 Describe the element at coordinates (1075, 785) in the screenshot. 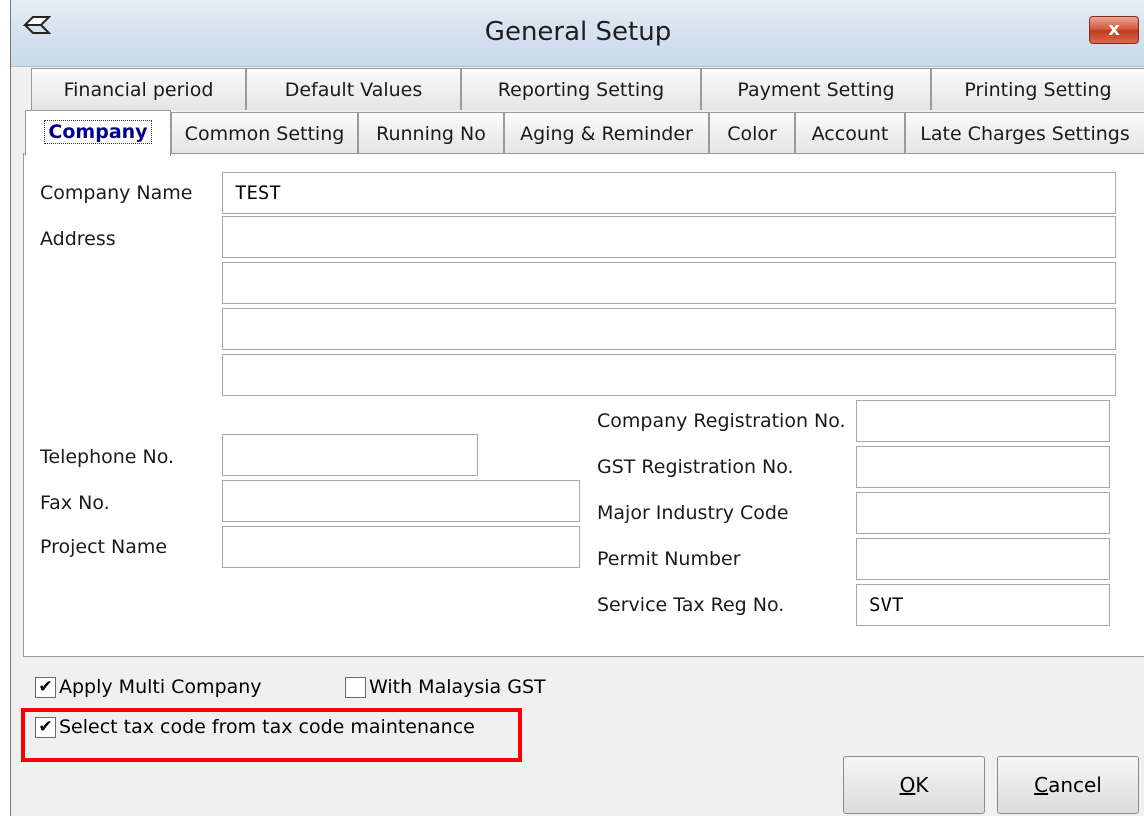

I see `cancel-label: ancel` at that location.